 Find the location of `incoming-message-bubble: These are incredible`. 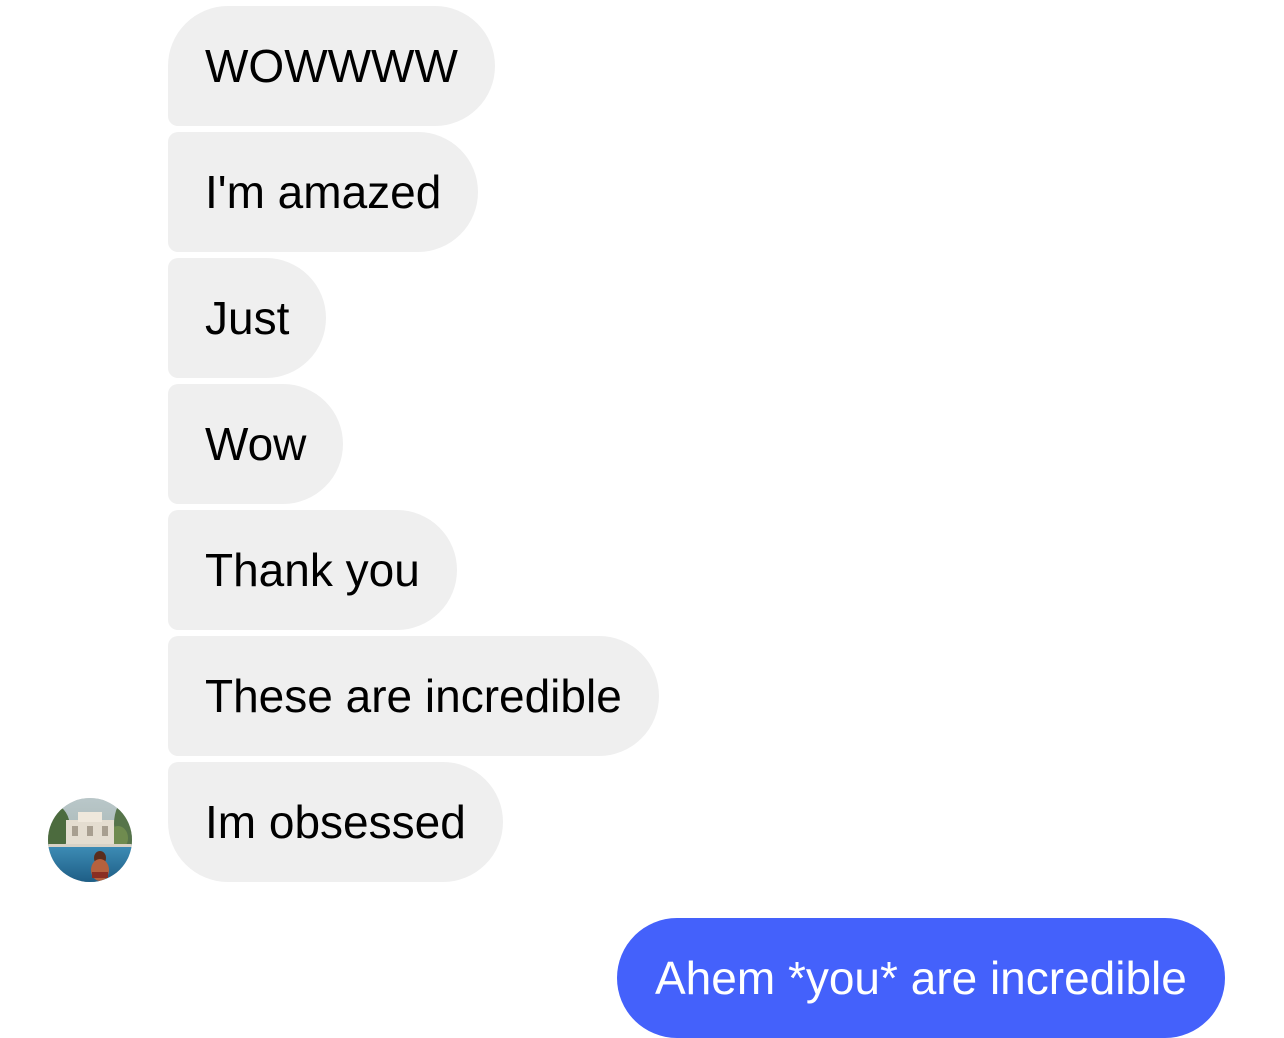

incoming-message-bubble: These are incredible is located at coordinates (413, 696).